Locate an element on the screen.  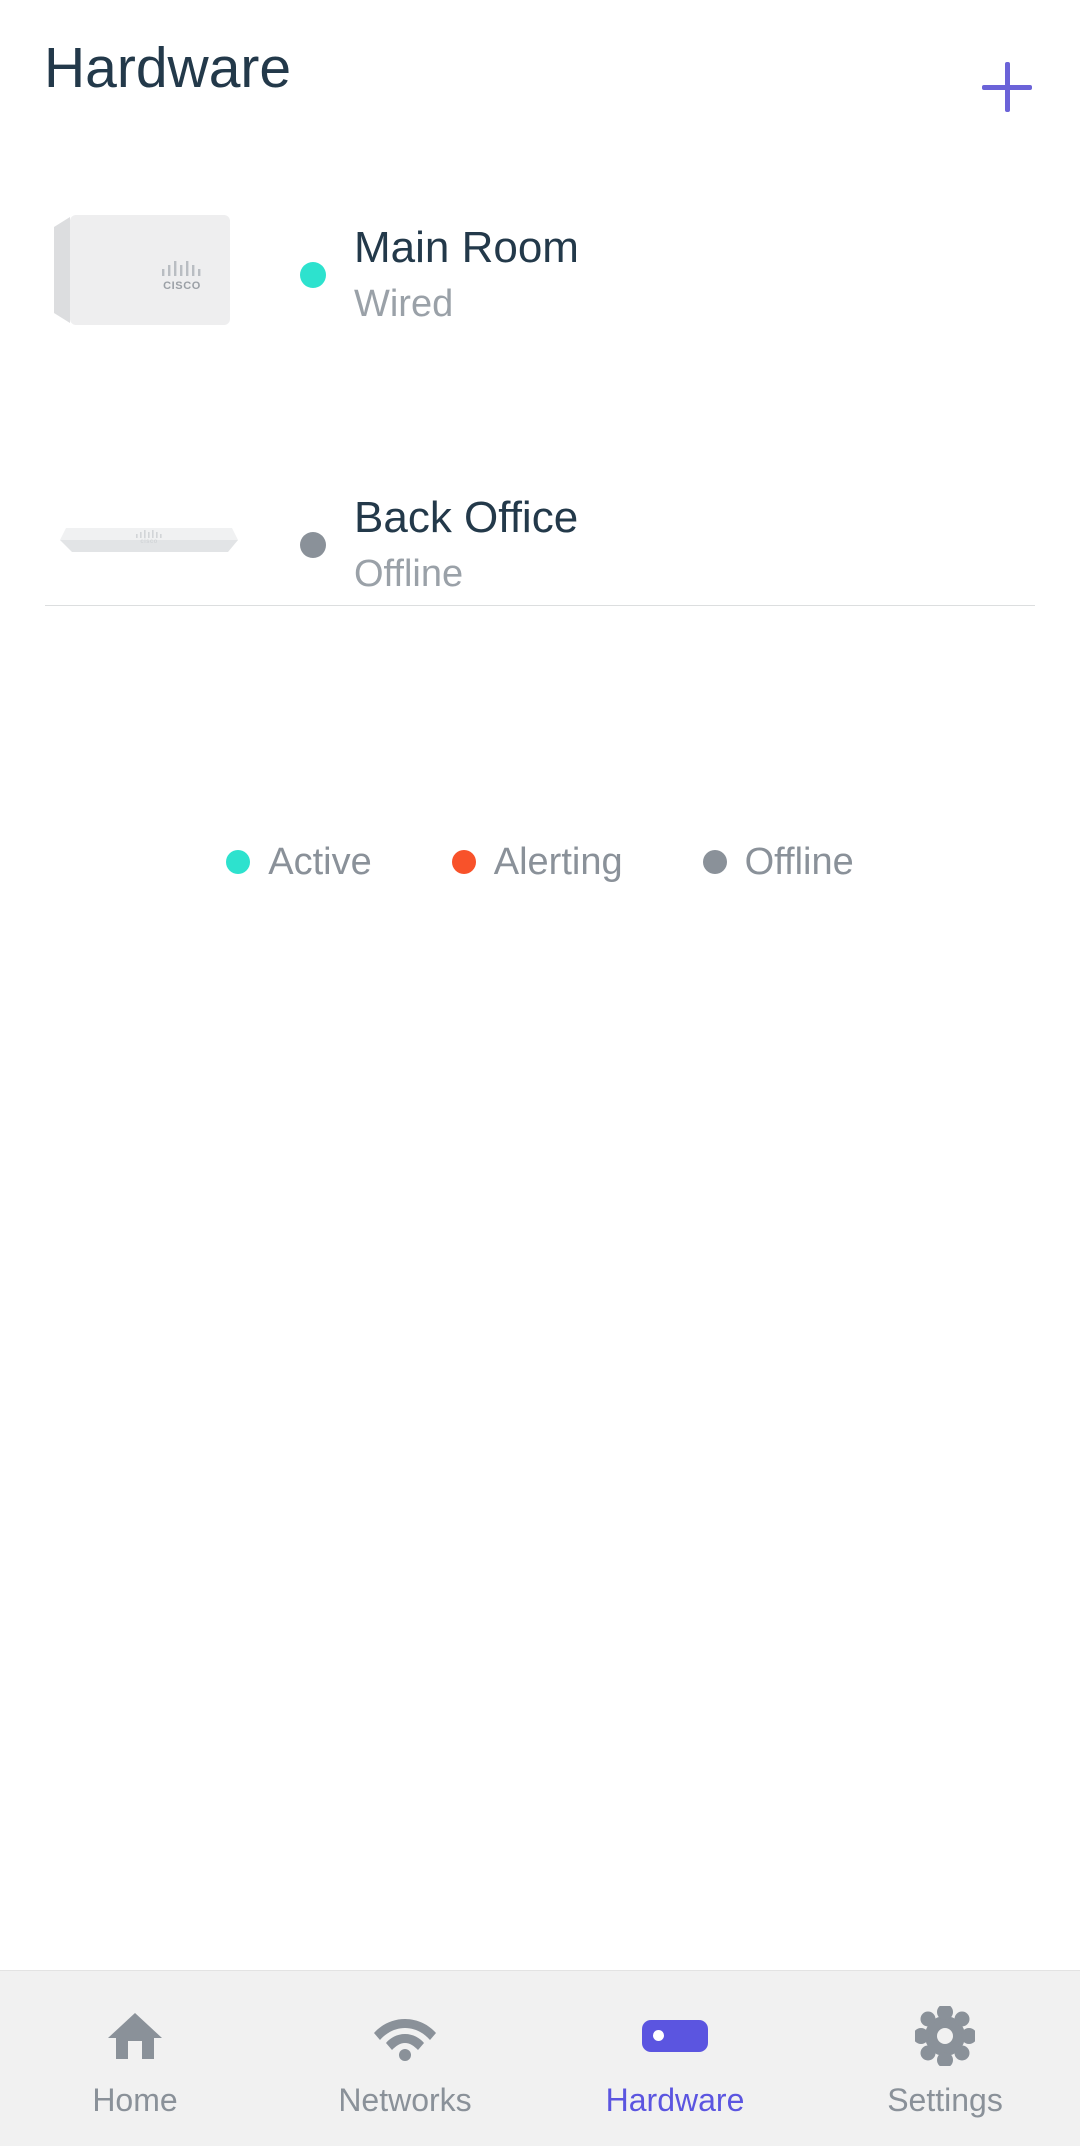
page-title: Hardware is located at coordinates (168, 68).